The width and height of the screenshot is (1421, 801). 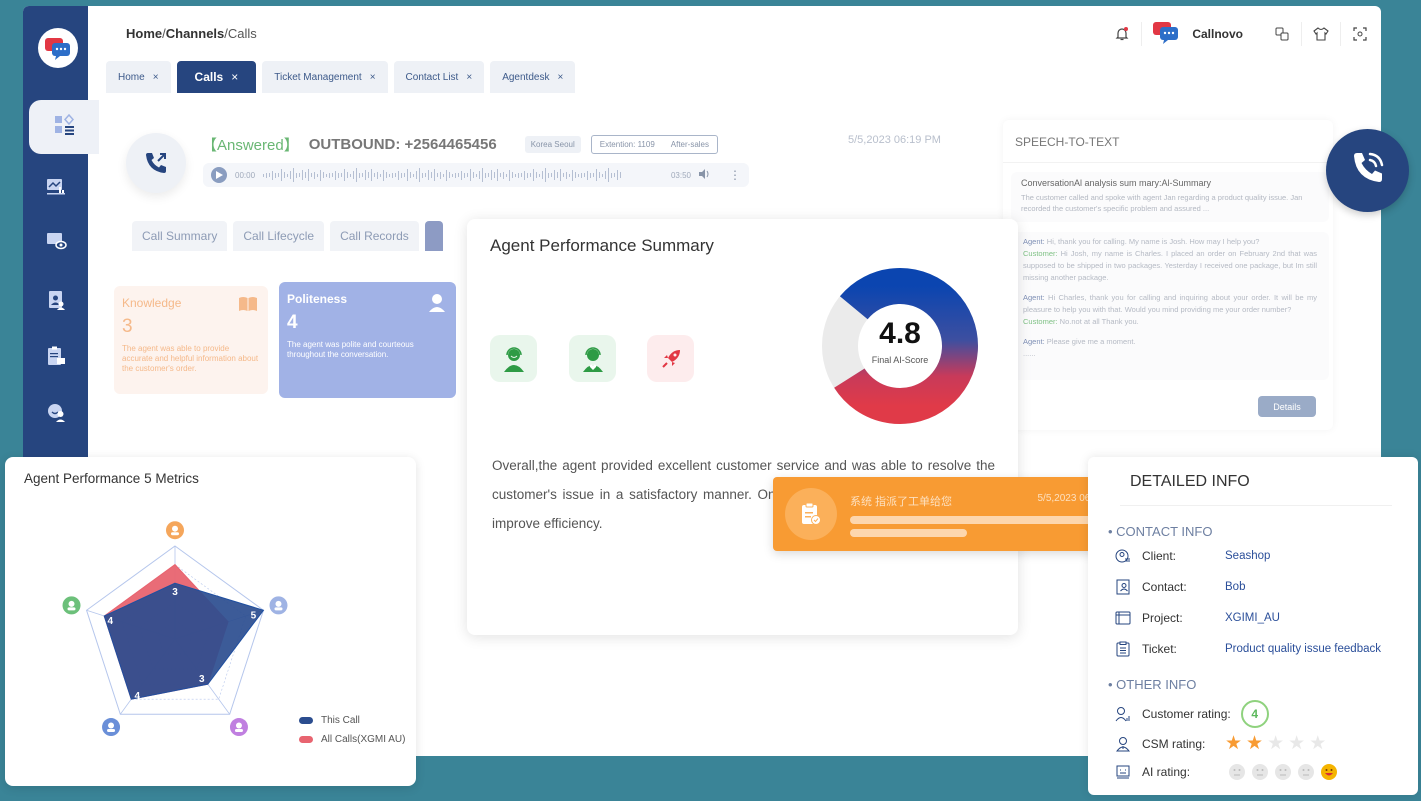 I want to click on scan-icon, so click(x=1360, y=34).